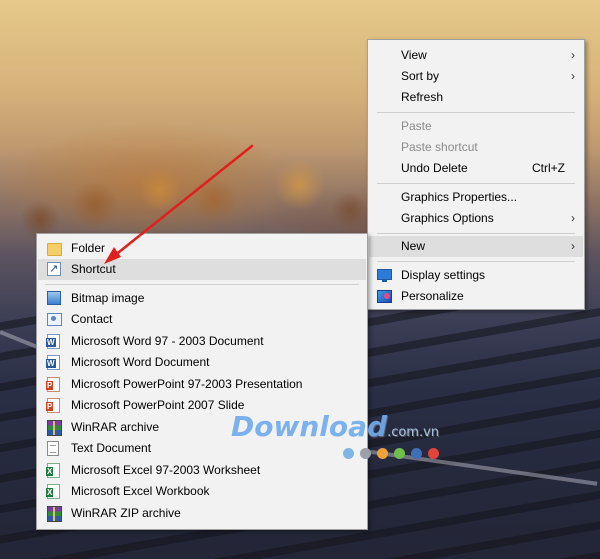 The image size is (600, 559). I want to click on watermark-logo: Download.com.vn, so click(335, 426).